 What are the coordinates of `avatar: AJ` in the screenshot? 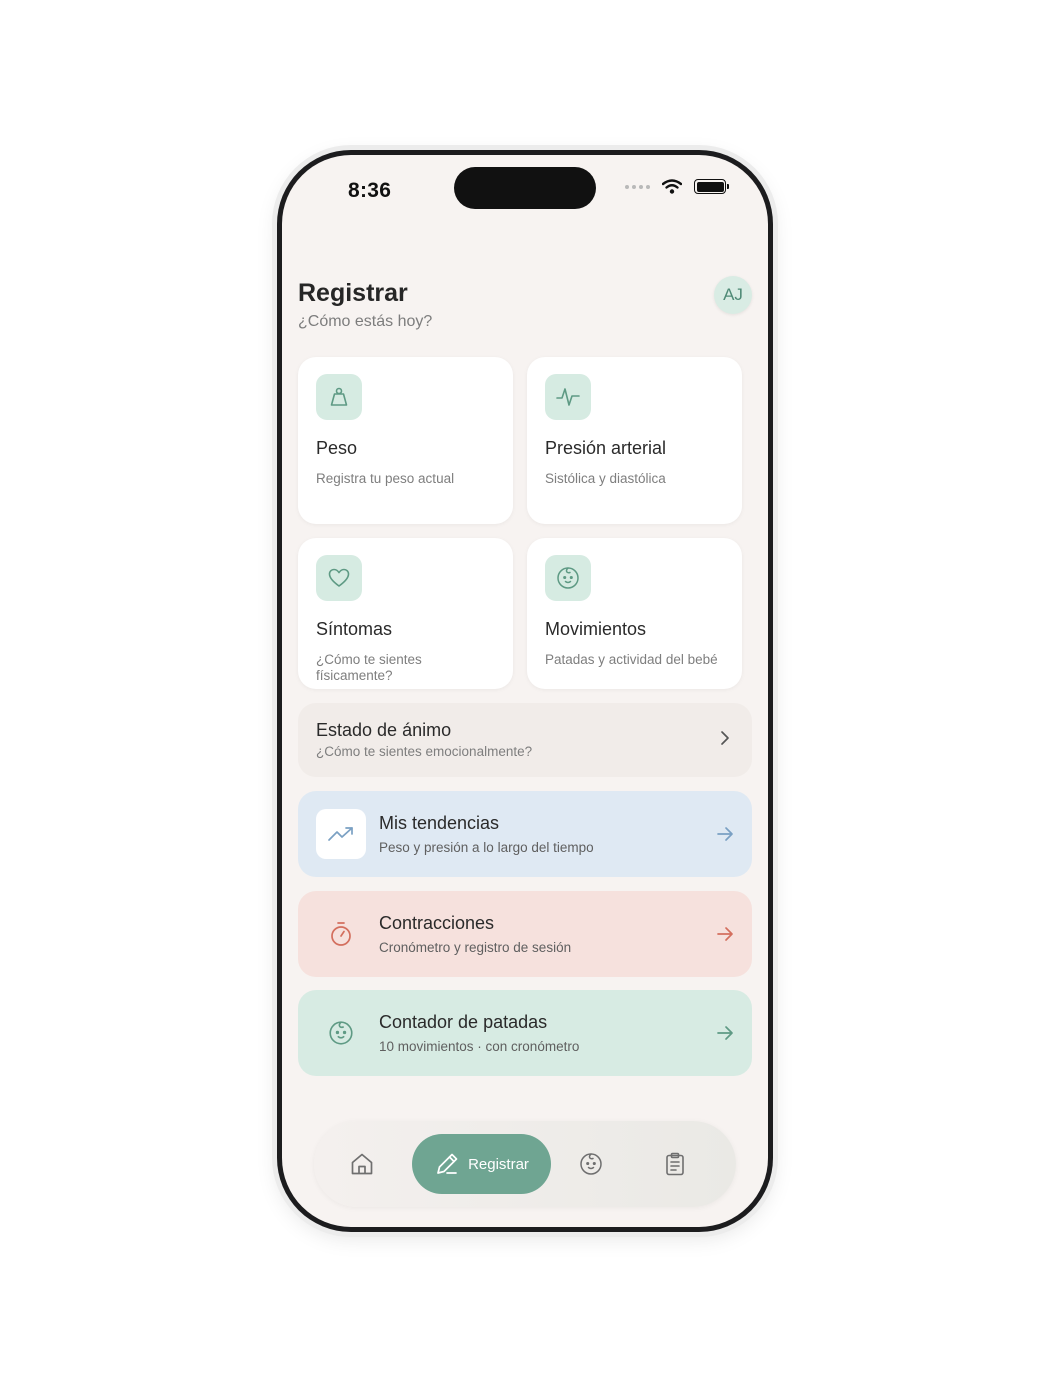 It's located at (733, 295).